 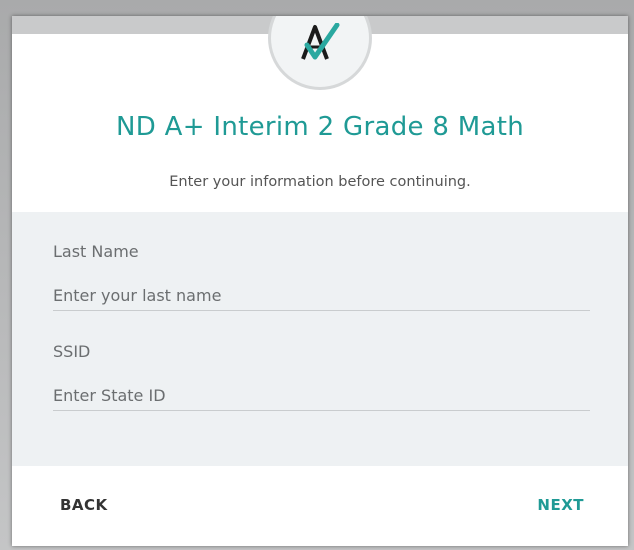 I want to click on ssid-label: SSID, so click(x=72, y=351).